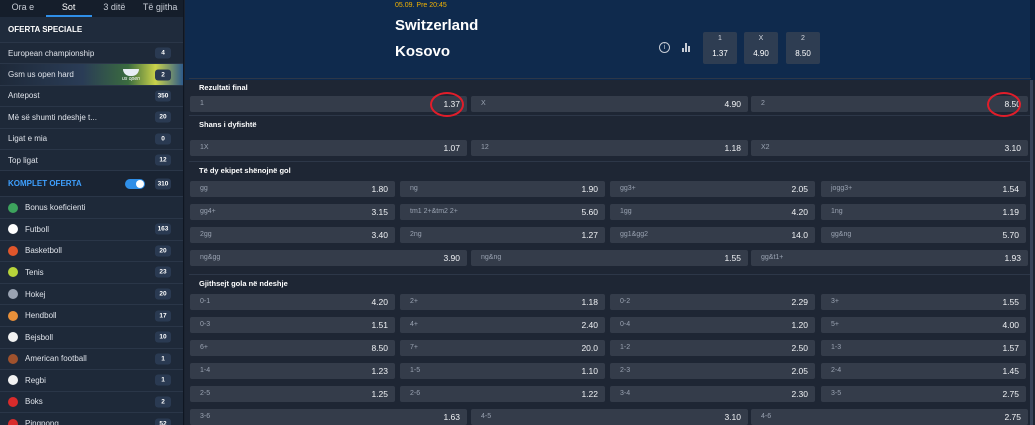  I want to click on odds-cell: 0-4 1.20, so click(712, 325).